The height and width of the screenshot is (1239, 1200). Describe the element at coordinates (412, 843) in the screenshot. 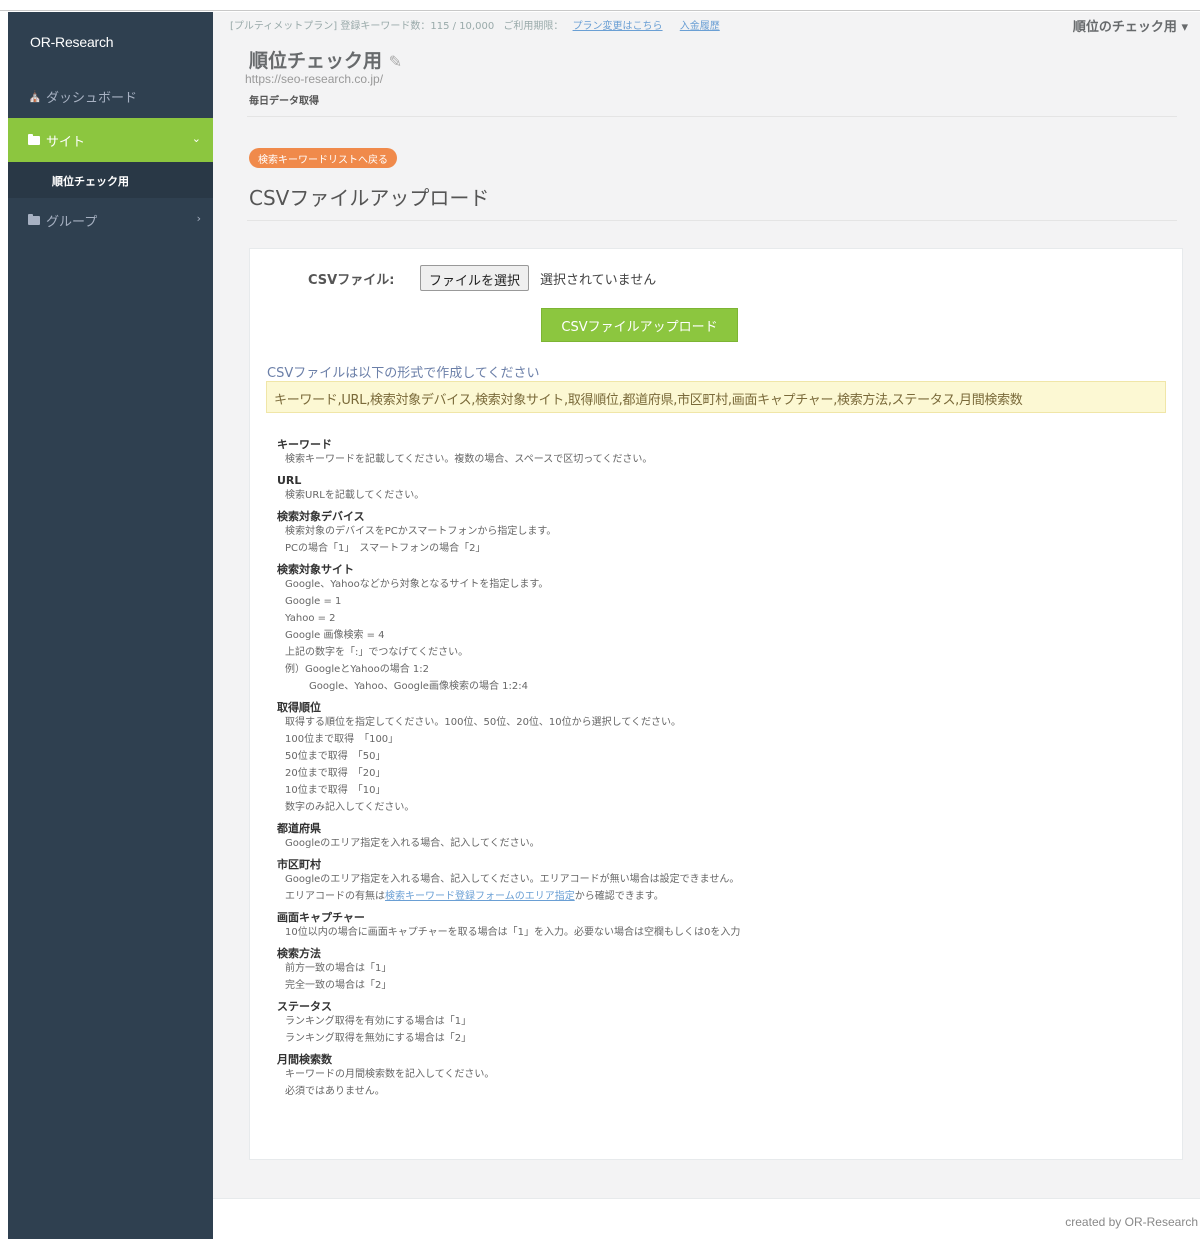

I see `desc-line: Googleのエリア指定を入れる場合、記入してください。` at that location.